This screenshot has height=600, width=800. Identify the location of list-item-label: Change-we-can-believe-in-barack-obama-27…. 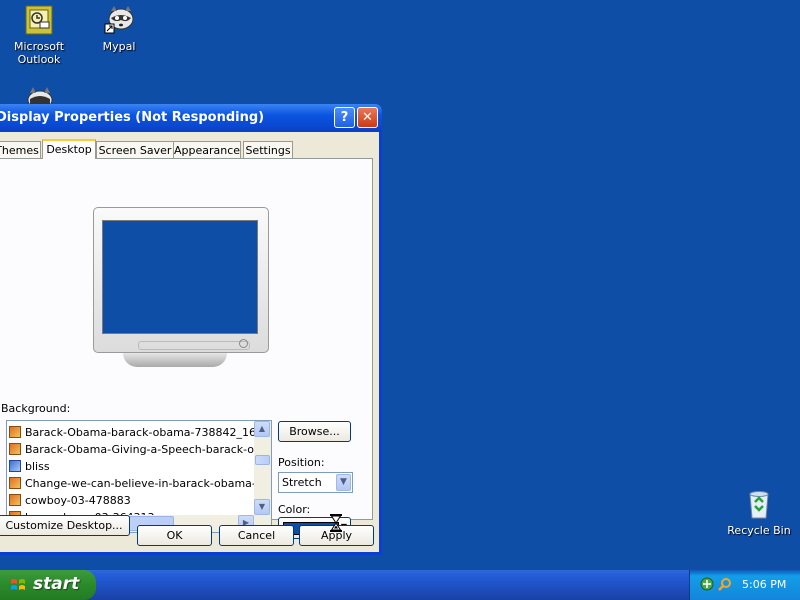
(148, 483).